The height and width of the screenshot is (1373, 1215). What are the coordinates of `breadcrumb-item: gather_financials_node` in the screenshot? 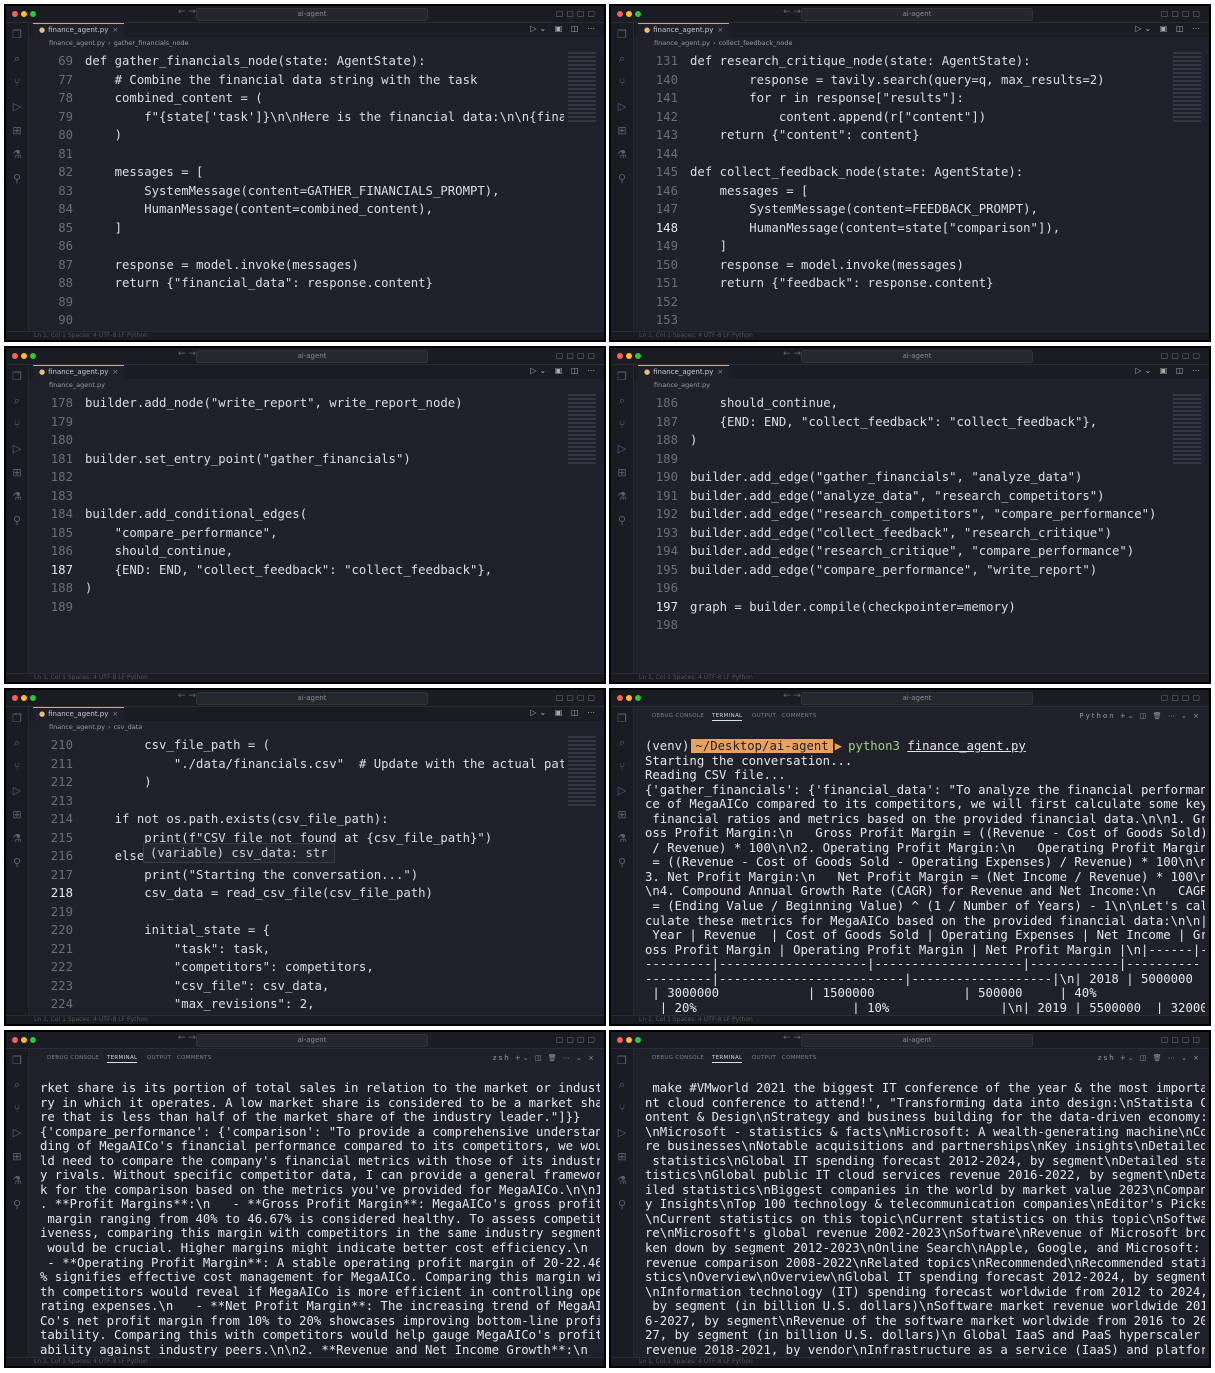 It's located at (151, 43).